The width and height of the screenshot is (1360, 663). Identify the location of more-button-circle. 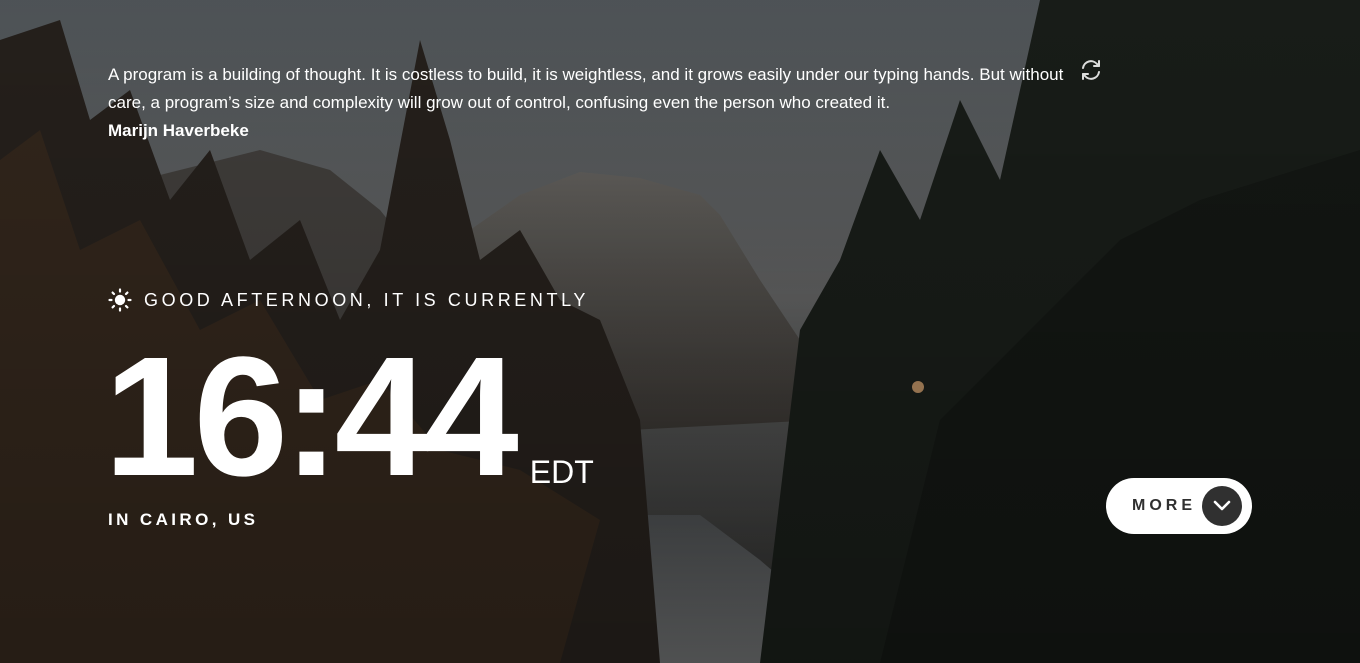
(1222, 506).